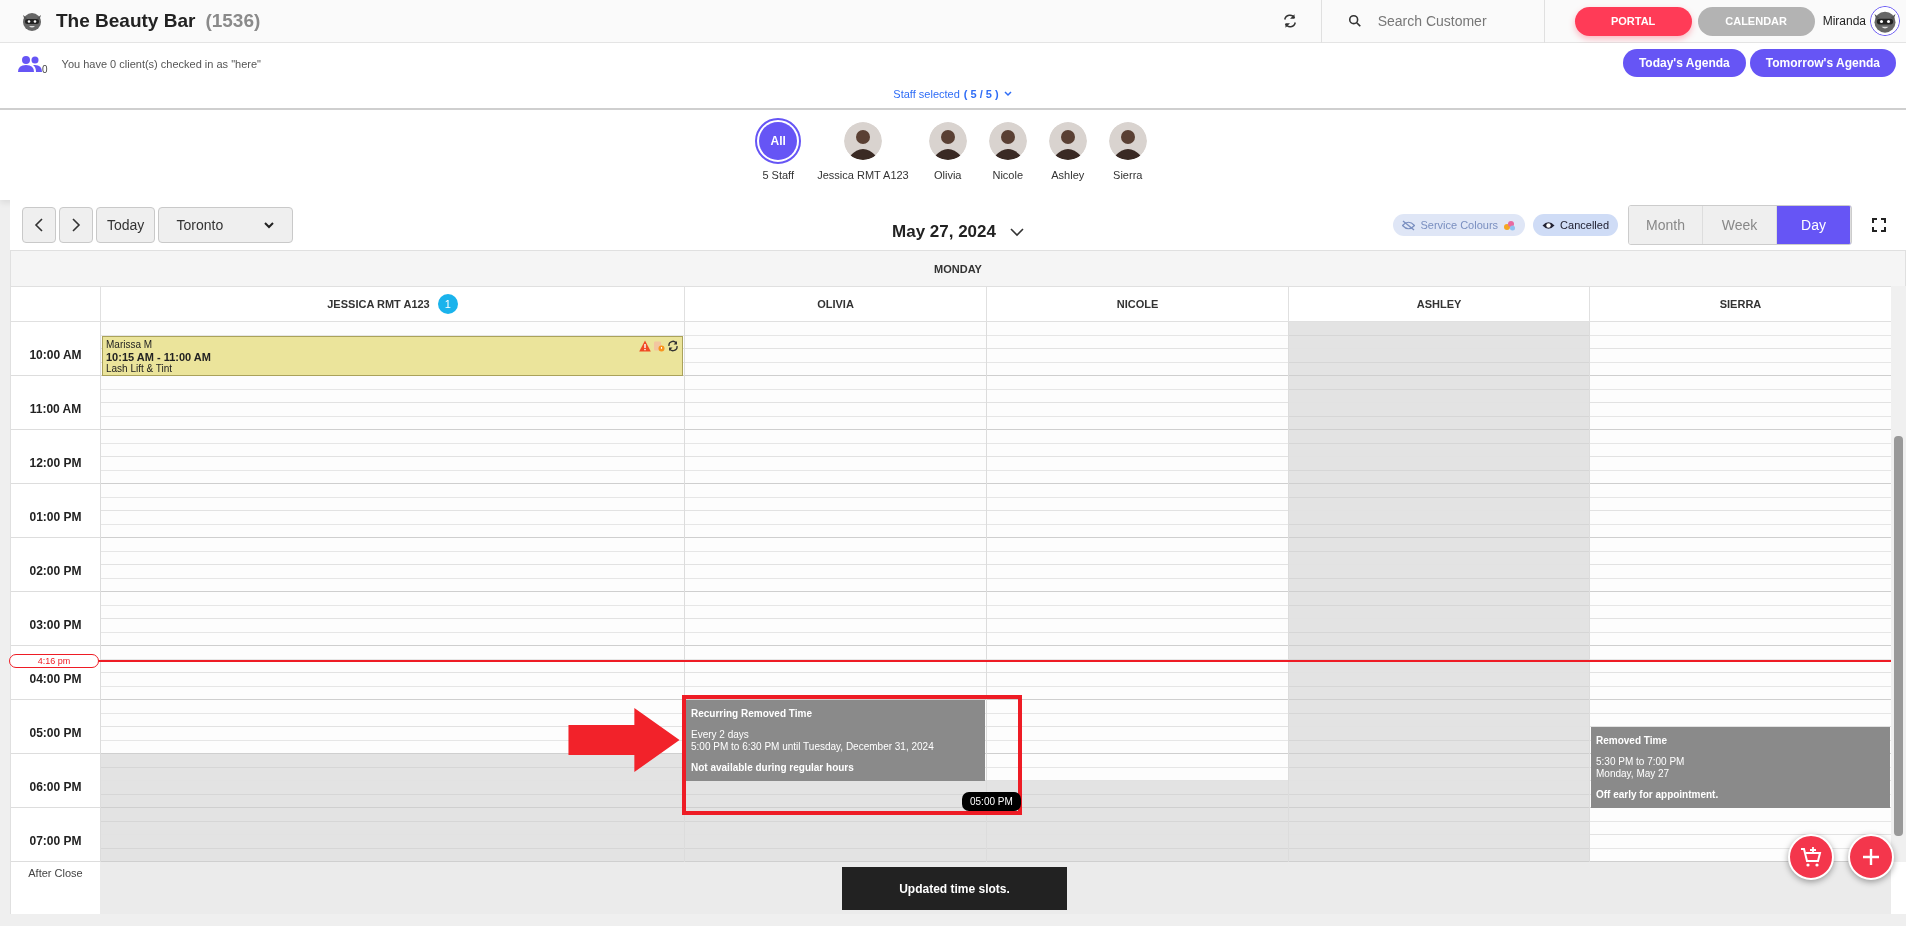 The width and height of the screenshot is (1906, 926). What do you see at coordinates (645, 345) in the screenshot?
I see `warning-icon` at bounding box center [645, 345].